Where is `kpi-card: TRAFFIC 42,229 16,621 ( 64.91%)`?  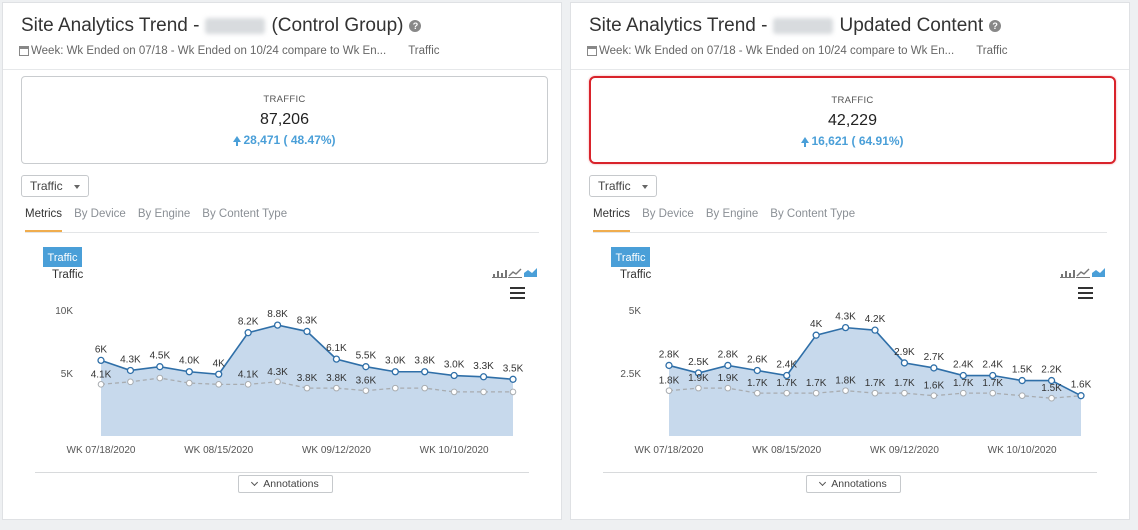
kpi-card: TRAFFIC 42,229 16,621 ( 64.91%) is located at coordinates (852, 120).